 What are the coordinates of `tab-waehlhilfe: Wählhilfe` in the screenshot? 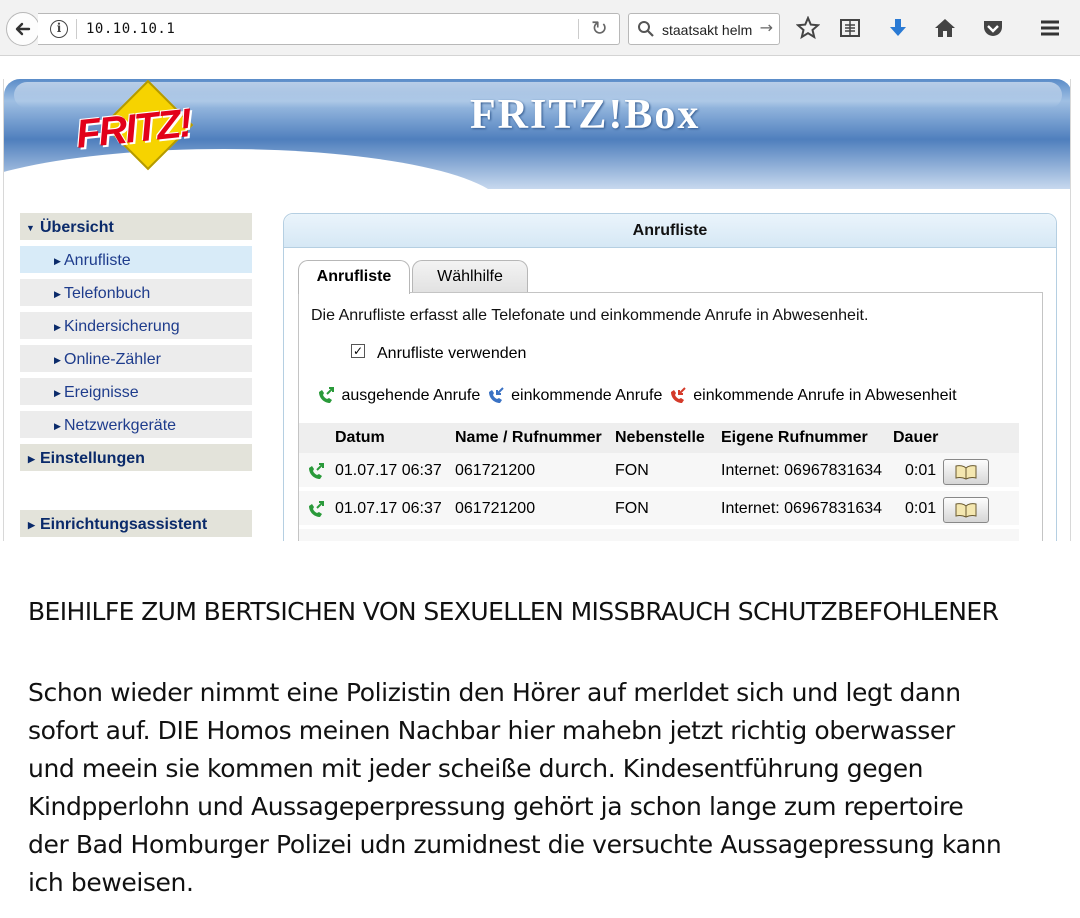 It's located at (470, 276).